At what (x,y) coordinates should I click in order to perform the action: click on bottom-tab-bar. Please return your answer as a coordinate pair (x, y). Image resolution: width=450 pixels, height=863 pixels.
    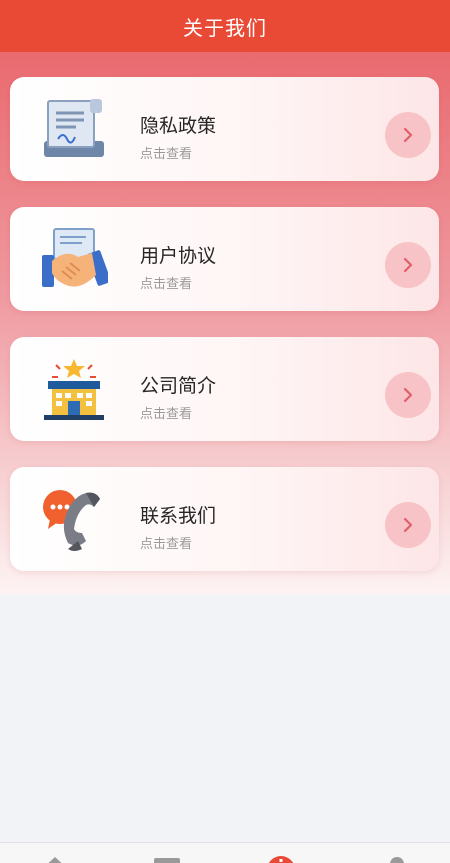
    Looking at the image, I should click on (225, 852).